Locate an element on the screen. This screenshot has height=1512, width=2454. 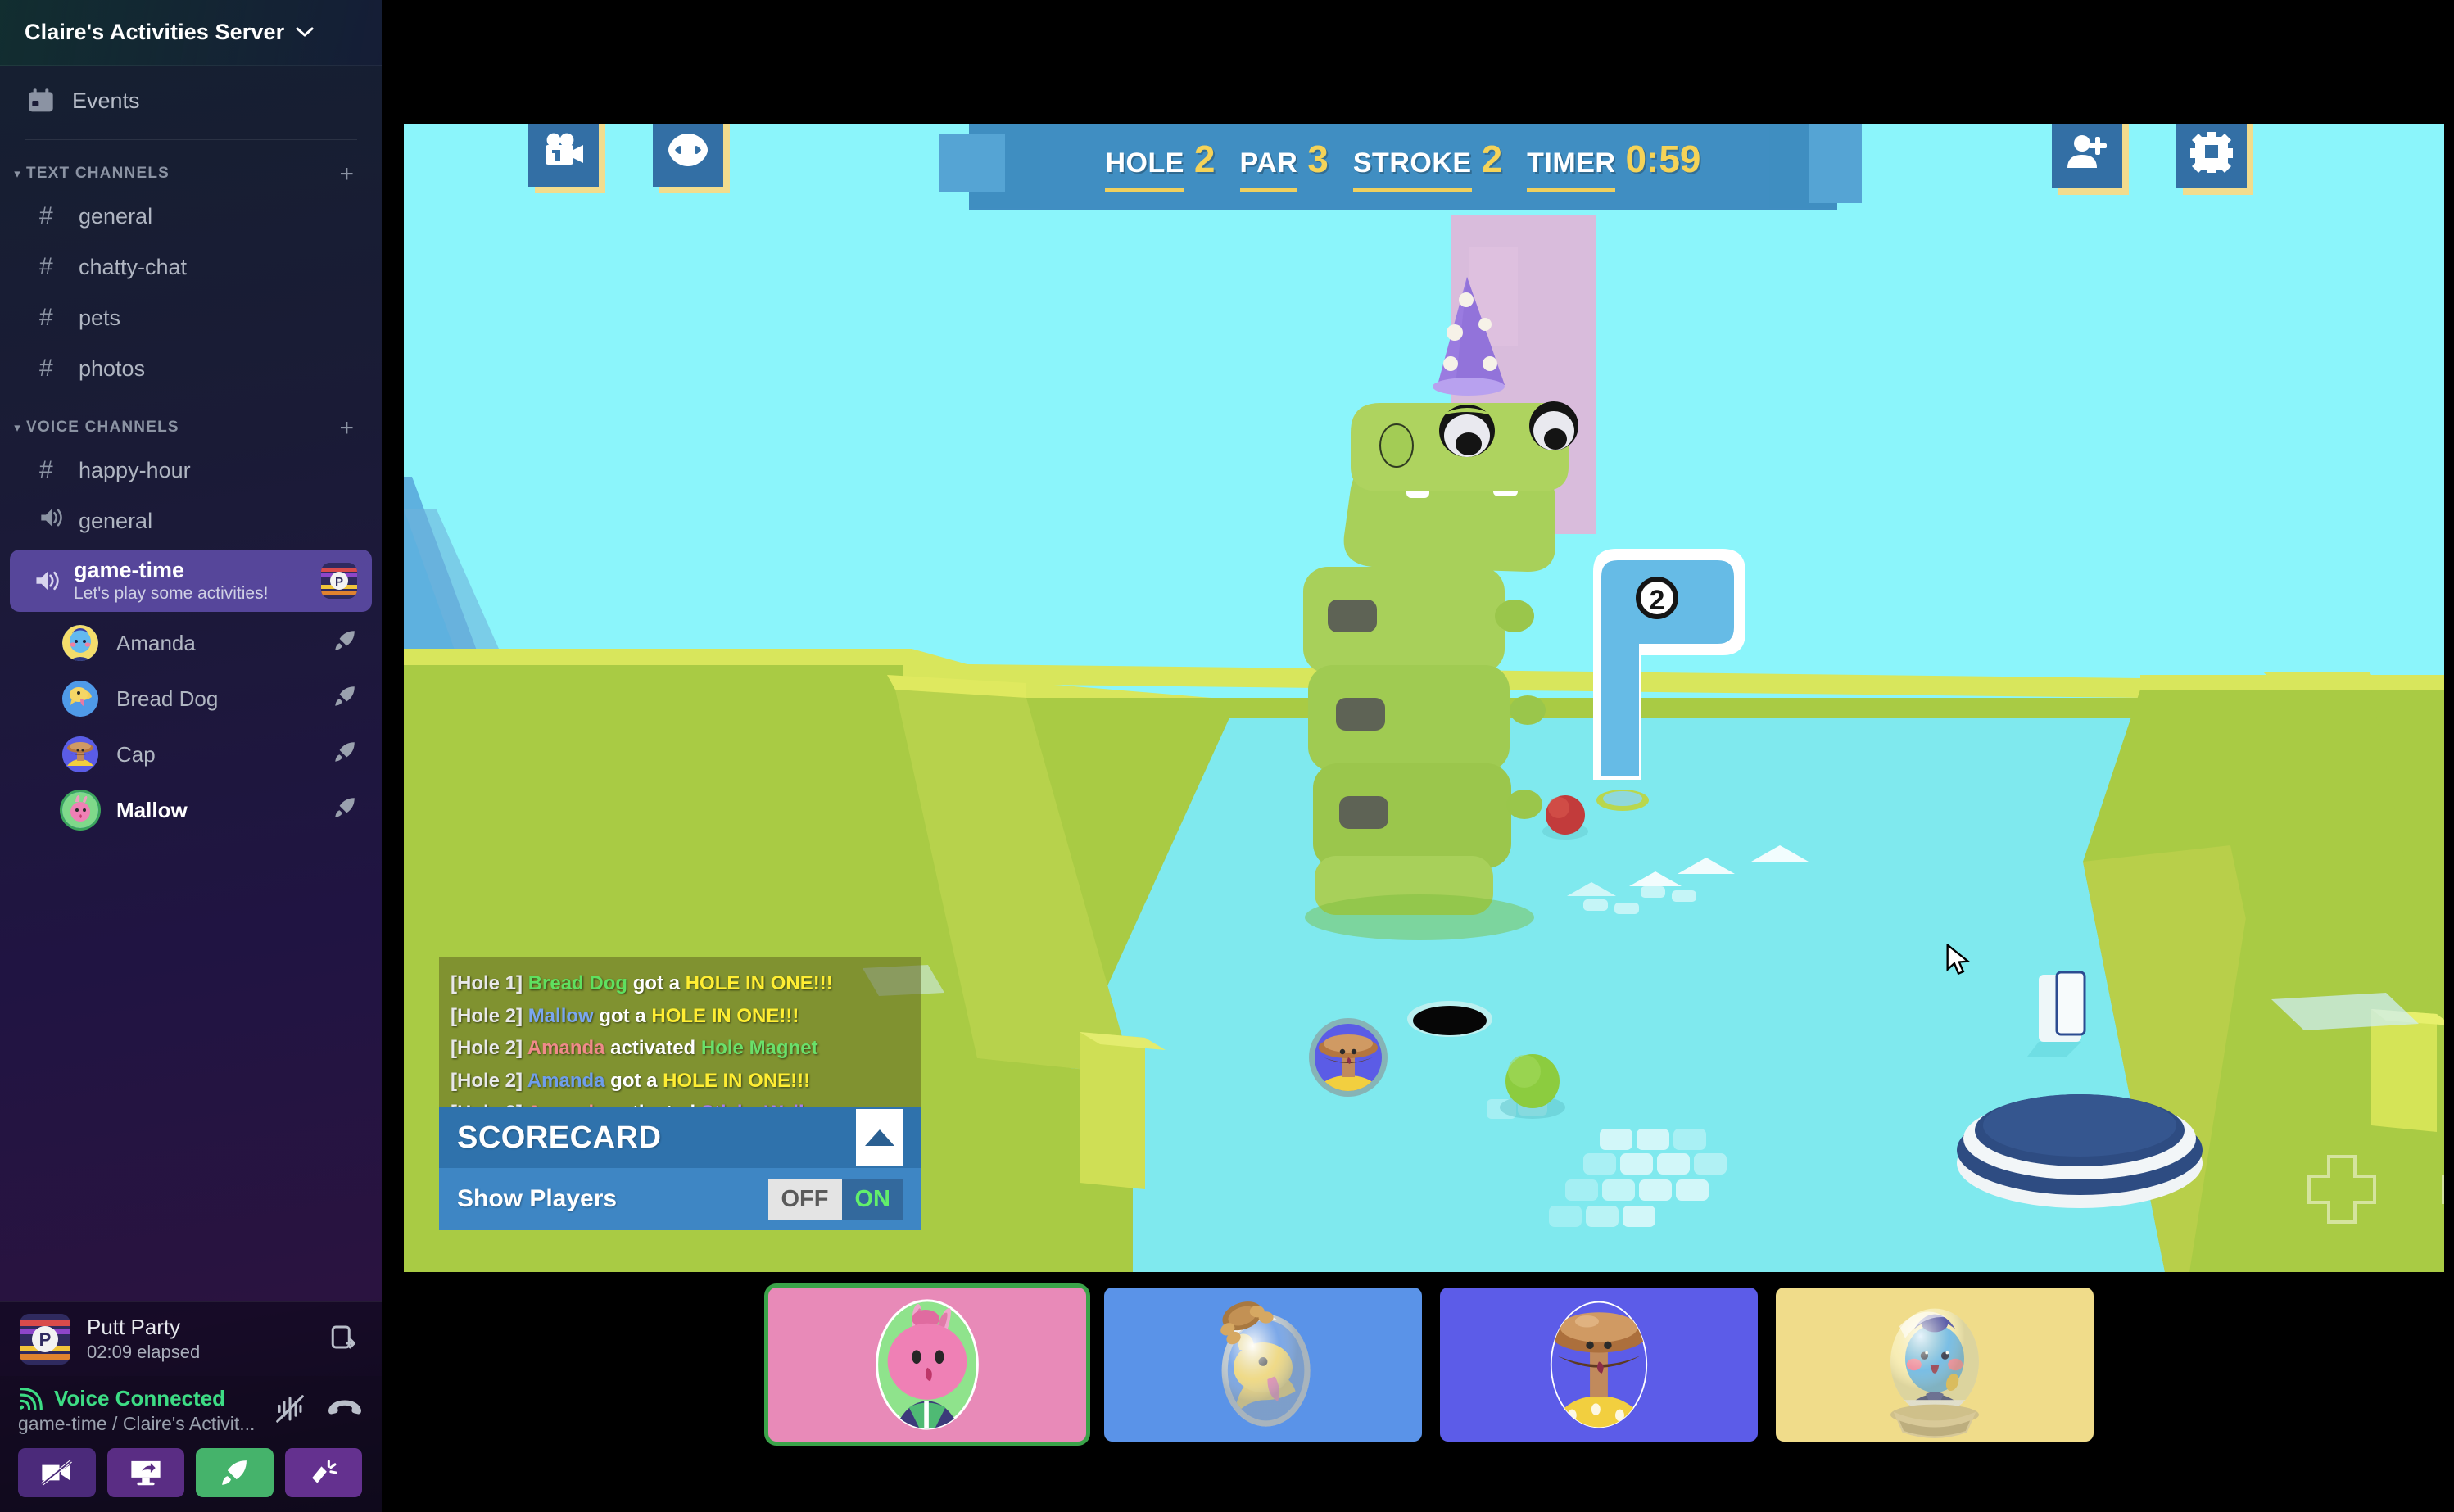
hud-hole-value: 2 is located at coordinates (1204, 159).